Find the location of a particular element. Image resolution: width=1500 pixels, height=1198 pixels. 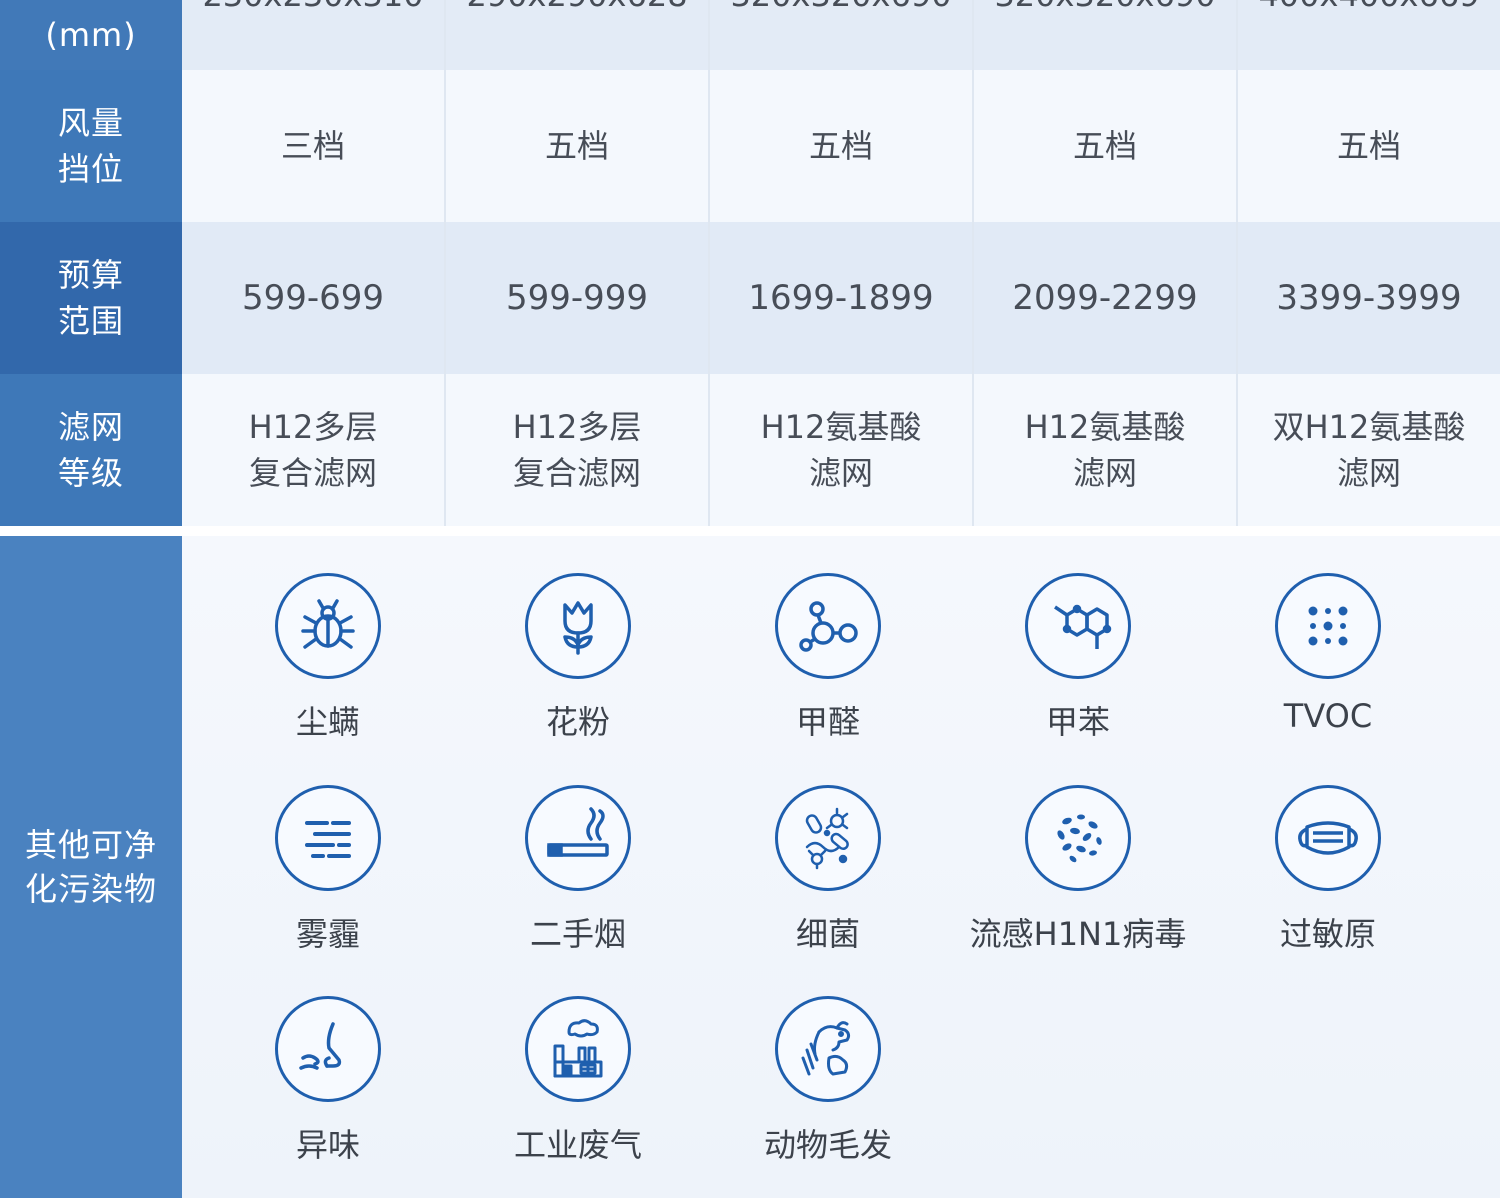

pollutant-item: 流感H1N1病毒 is located at coordinates (1078, 870).